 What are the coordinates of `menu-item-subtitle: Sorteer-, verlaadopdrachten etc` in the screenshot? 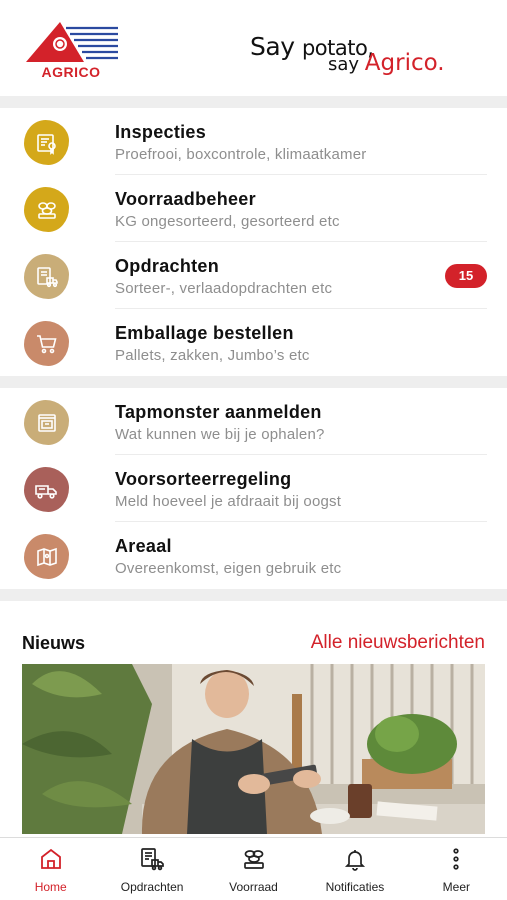 It's located at (224, 288).